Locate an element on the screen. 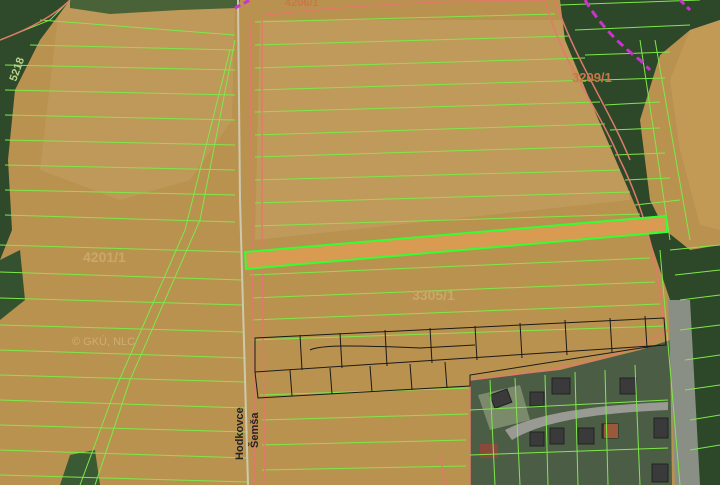  map-watermark: © GKÚ, NLC is located at coordinates (103, 341).